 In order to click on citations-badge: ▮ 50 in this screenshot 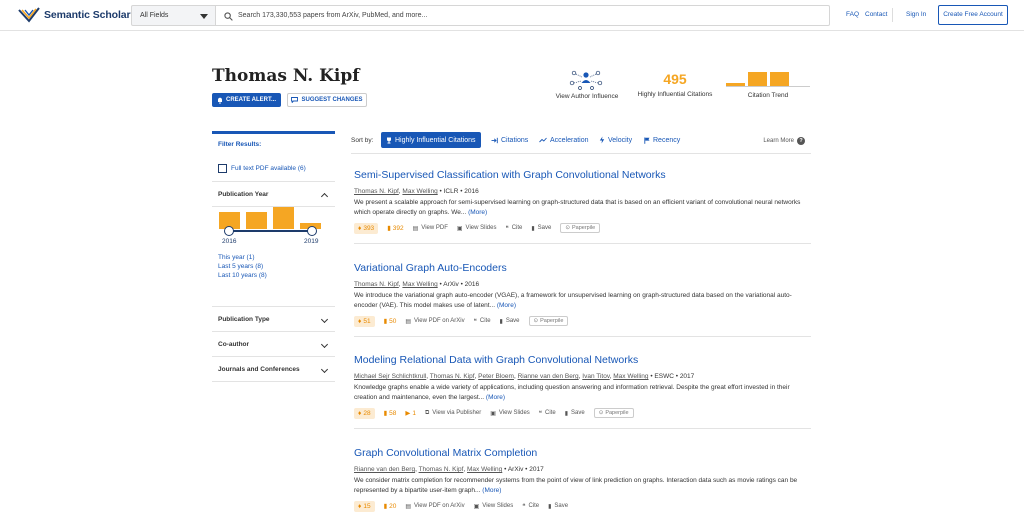, I will do `click(390, 321)`.